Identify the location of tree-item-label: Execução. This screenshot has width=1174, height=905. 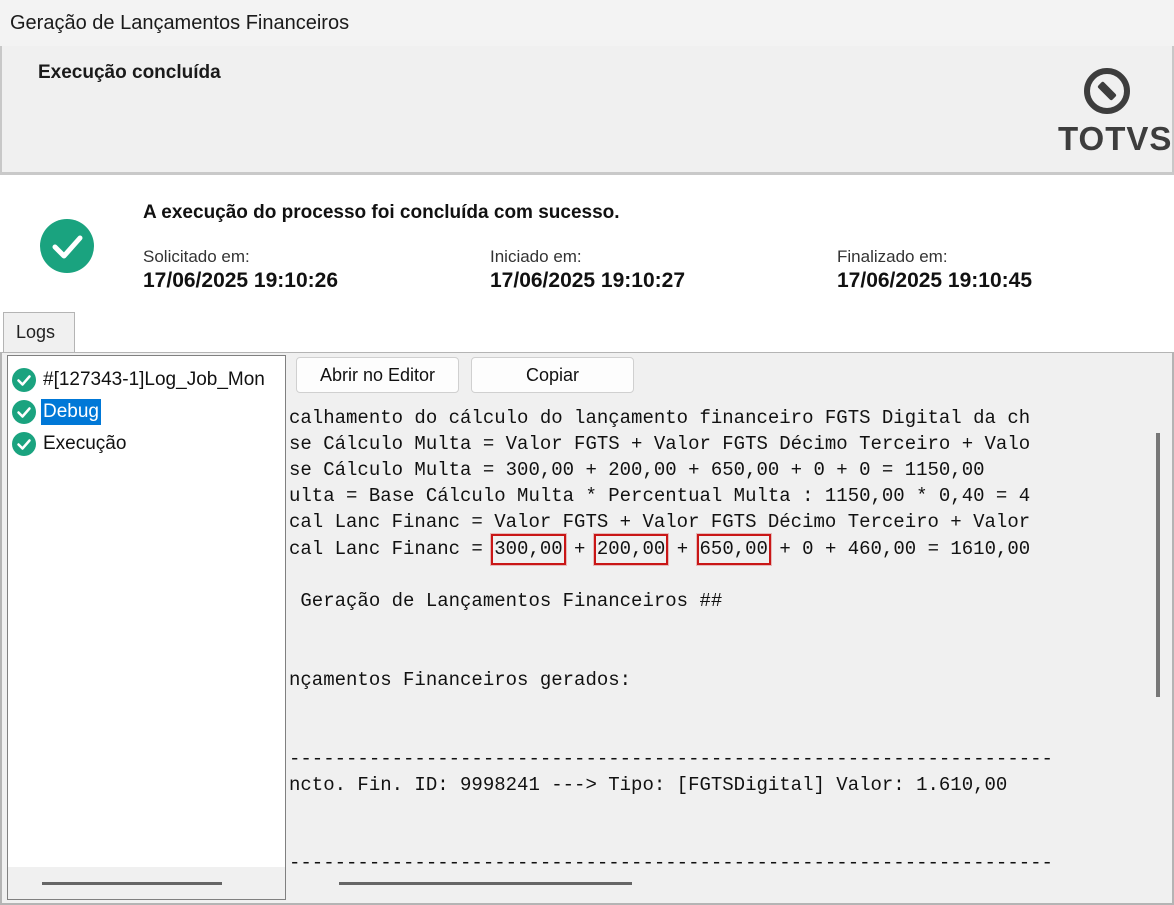
(85, 443).